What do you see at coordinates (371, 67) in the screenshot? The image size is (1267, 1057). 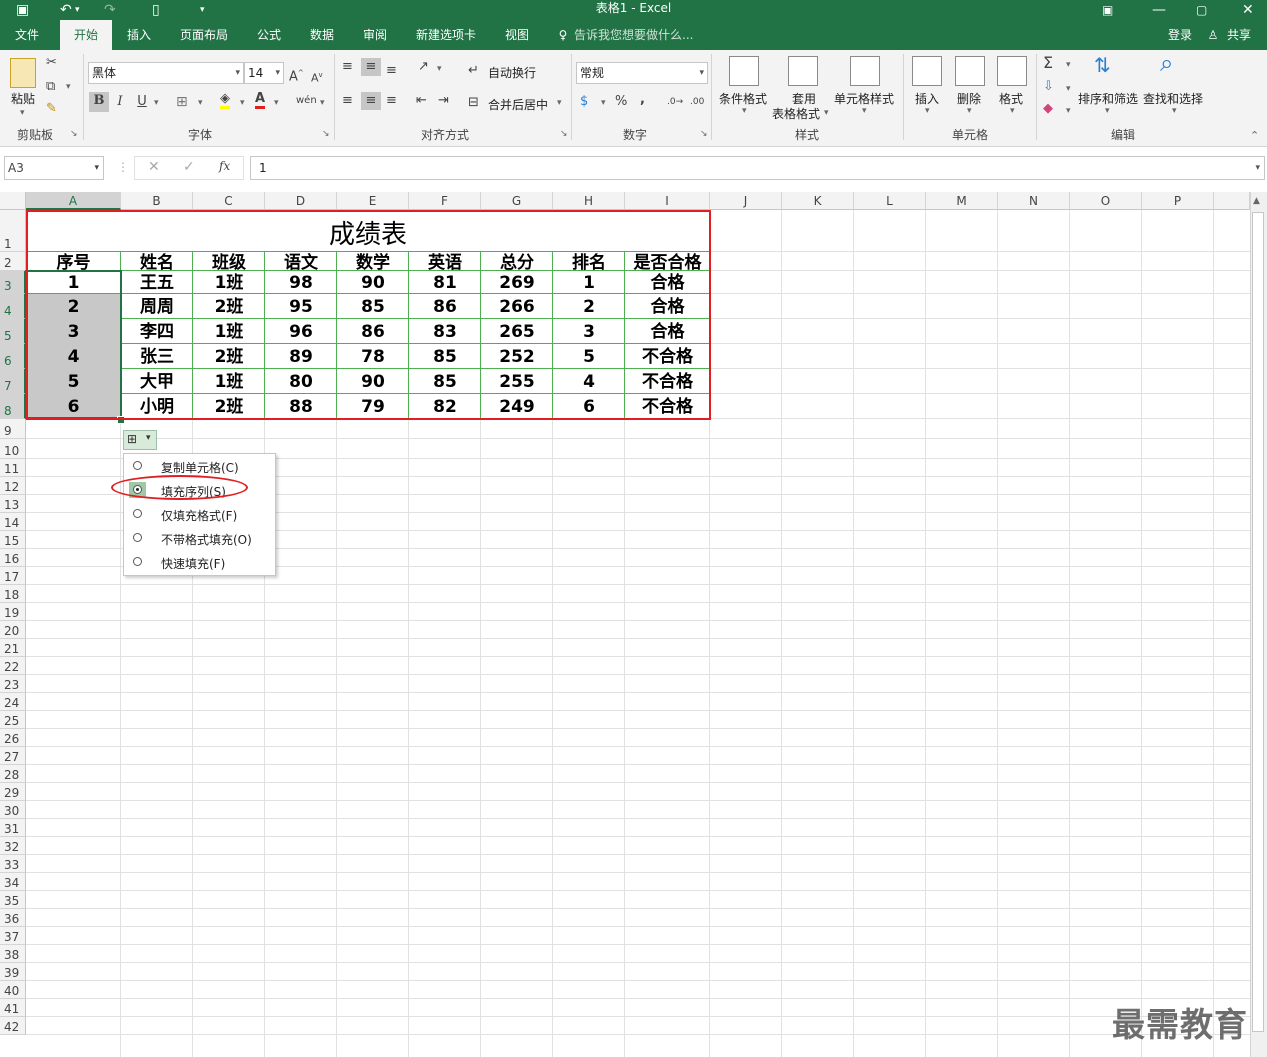 I see `align-middle-icon: ≡` at bounding box center [371, 67].